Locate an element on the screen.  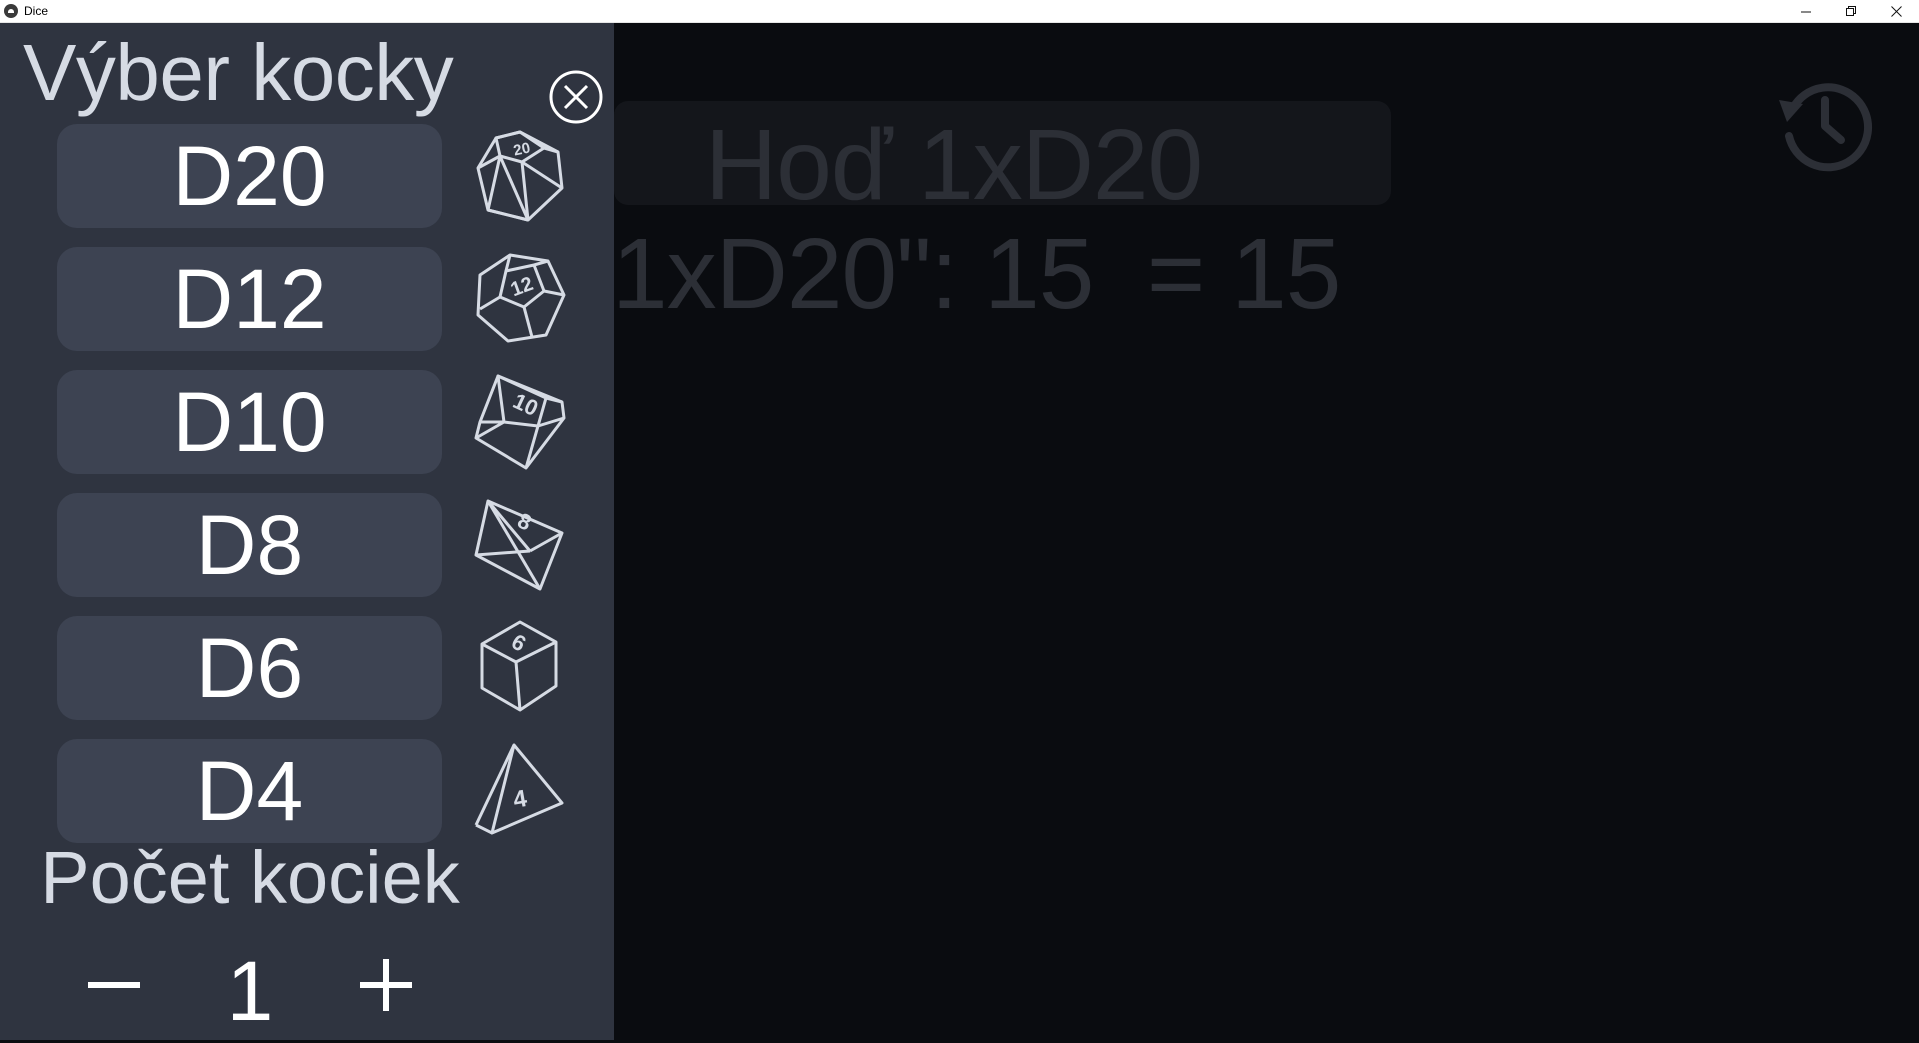
die-row-d10: D10 10 is located at coordinates (319, 422).